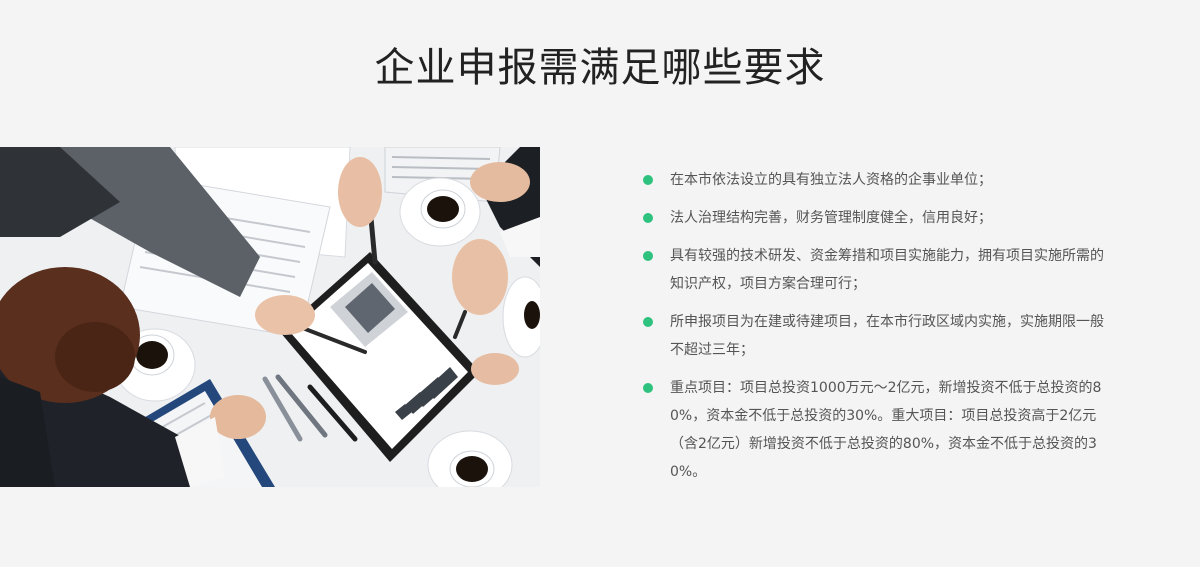 This screenshot has height=567, width=1200. I want to click on list-item: 法人治理结构完善，财务管理制度健全，信用良好；, so click(878, 218).